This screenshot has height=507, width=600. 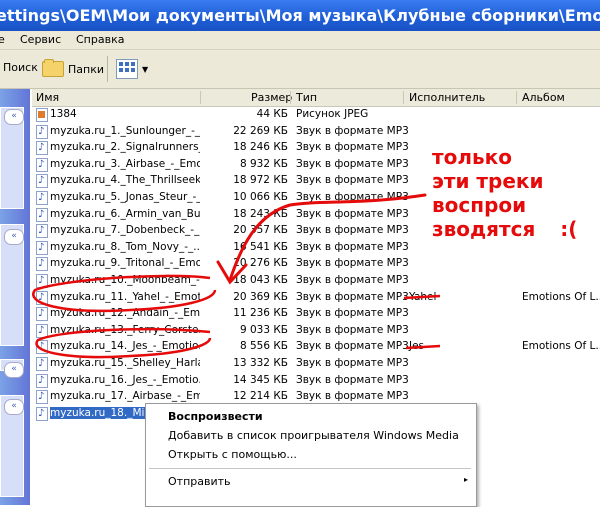 What do you see at coordinates (327, 237) in the screenshot?
I see `annotation-arrow-line` at bounding box center [327, 237].